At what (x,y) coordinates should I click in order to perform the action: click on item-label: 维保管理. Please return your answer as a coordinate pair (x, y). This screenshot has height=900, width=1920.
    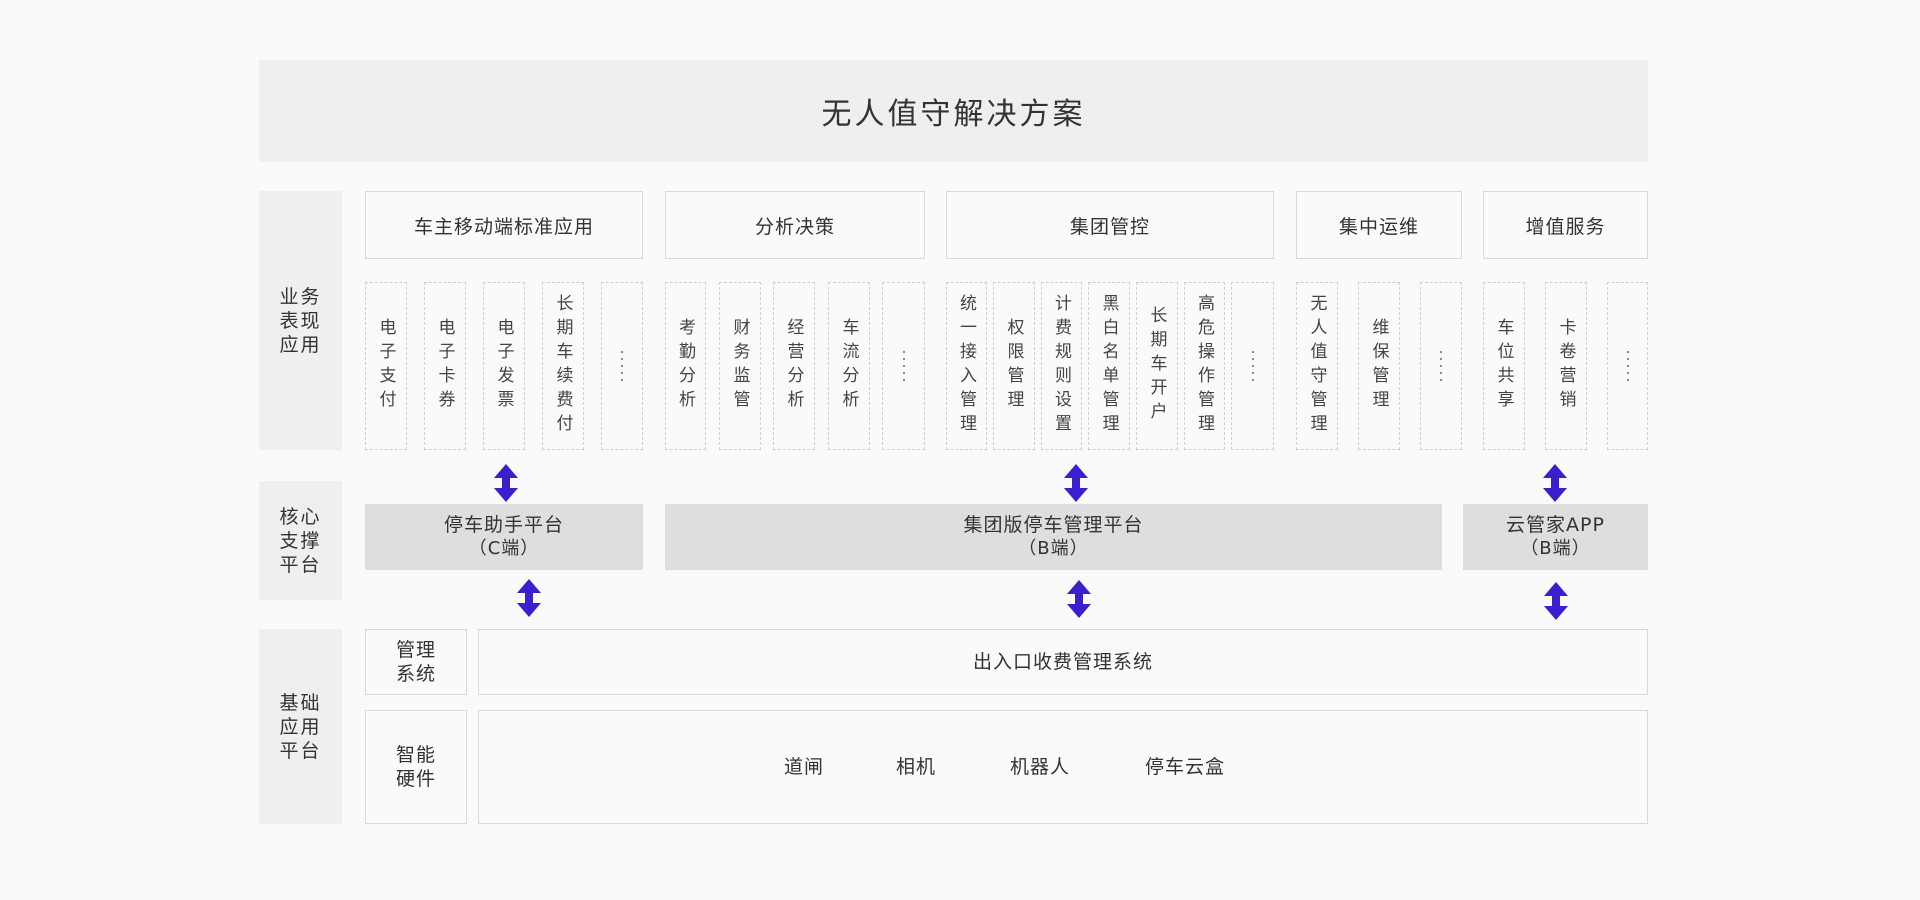
    Looking at the image, I should click on (1378, 366).